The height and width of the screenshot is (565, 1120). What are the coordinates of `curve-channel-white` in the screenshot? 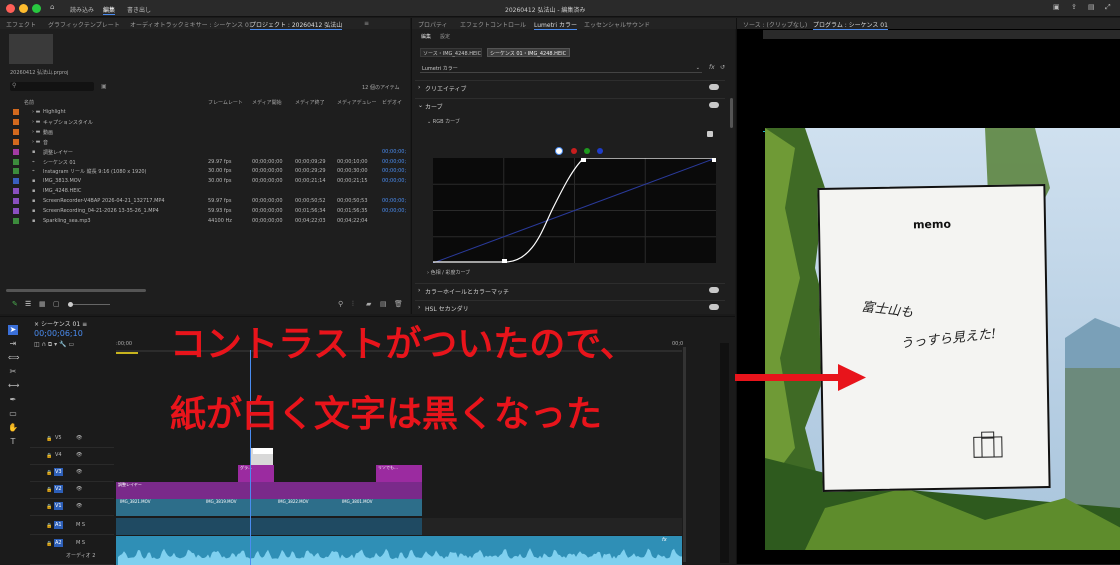 It's located at (559, 151).